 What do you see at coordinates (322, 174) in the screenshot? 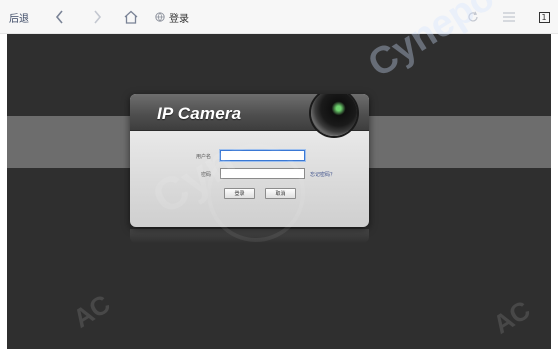
I see `forgot-password-link: 忘记密码？` at bounding box center [322, 174].